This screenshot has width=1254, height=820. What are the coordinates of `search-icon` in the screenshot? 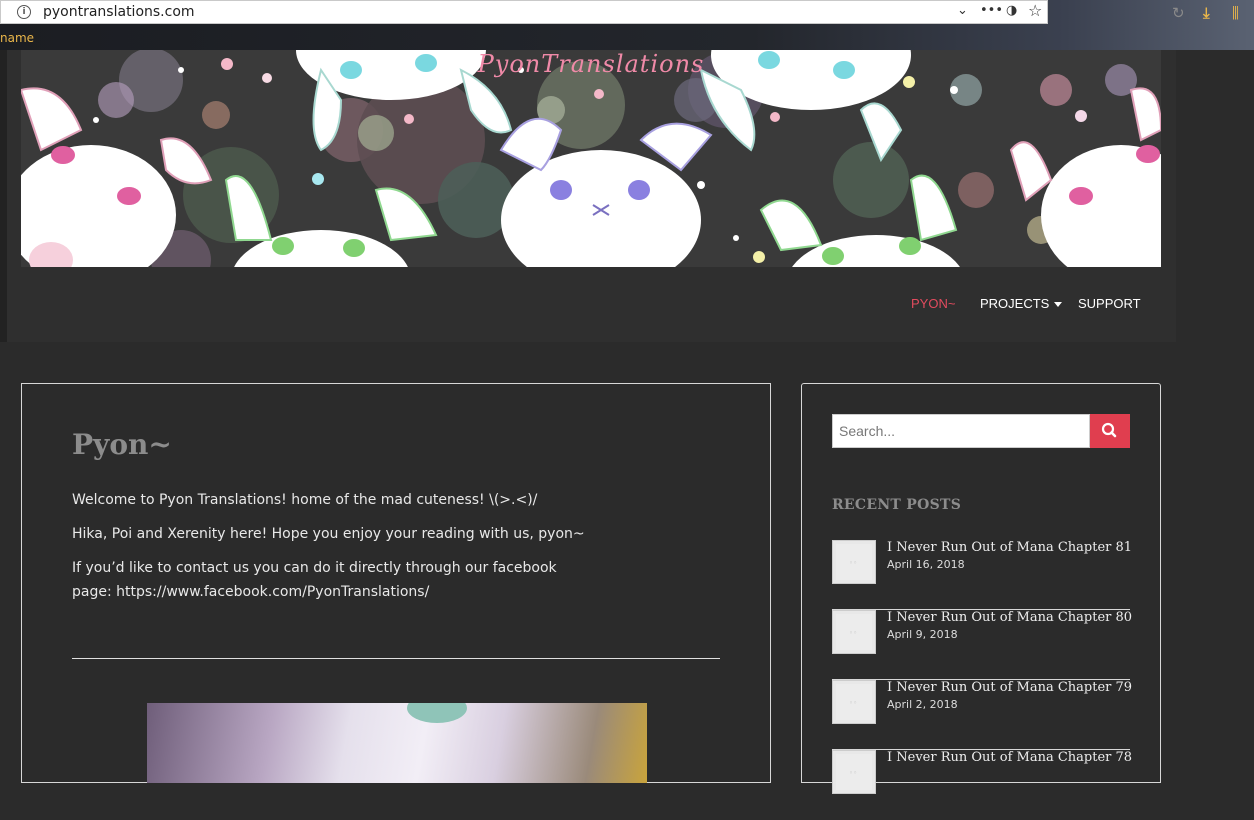 It's located at (1109, 430).